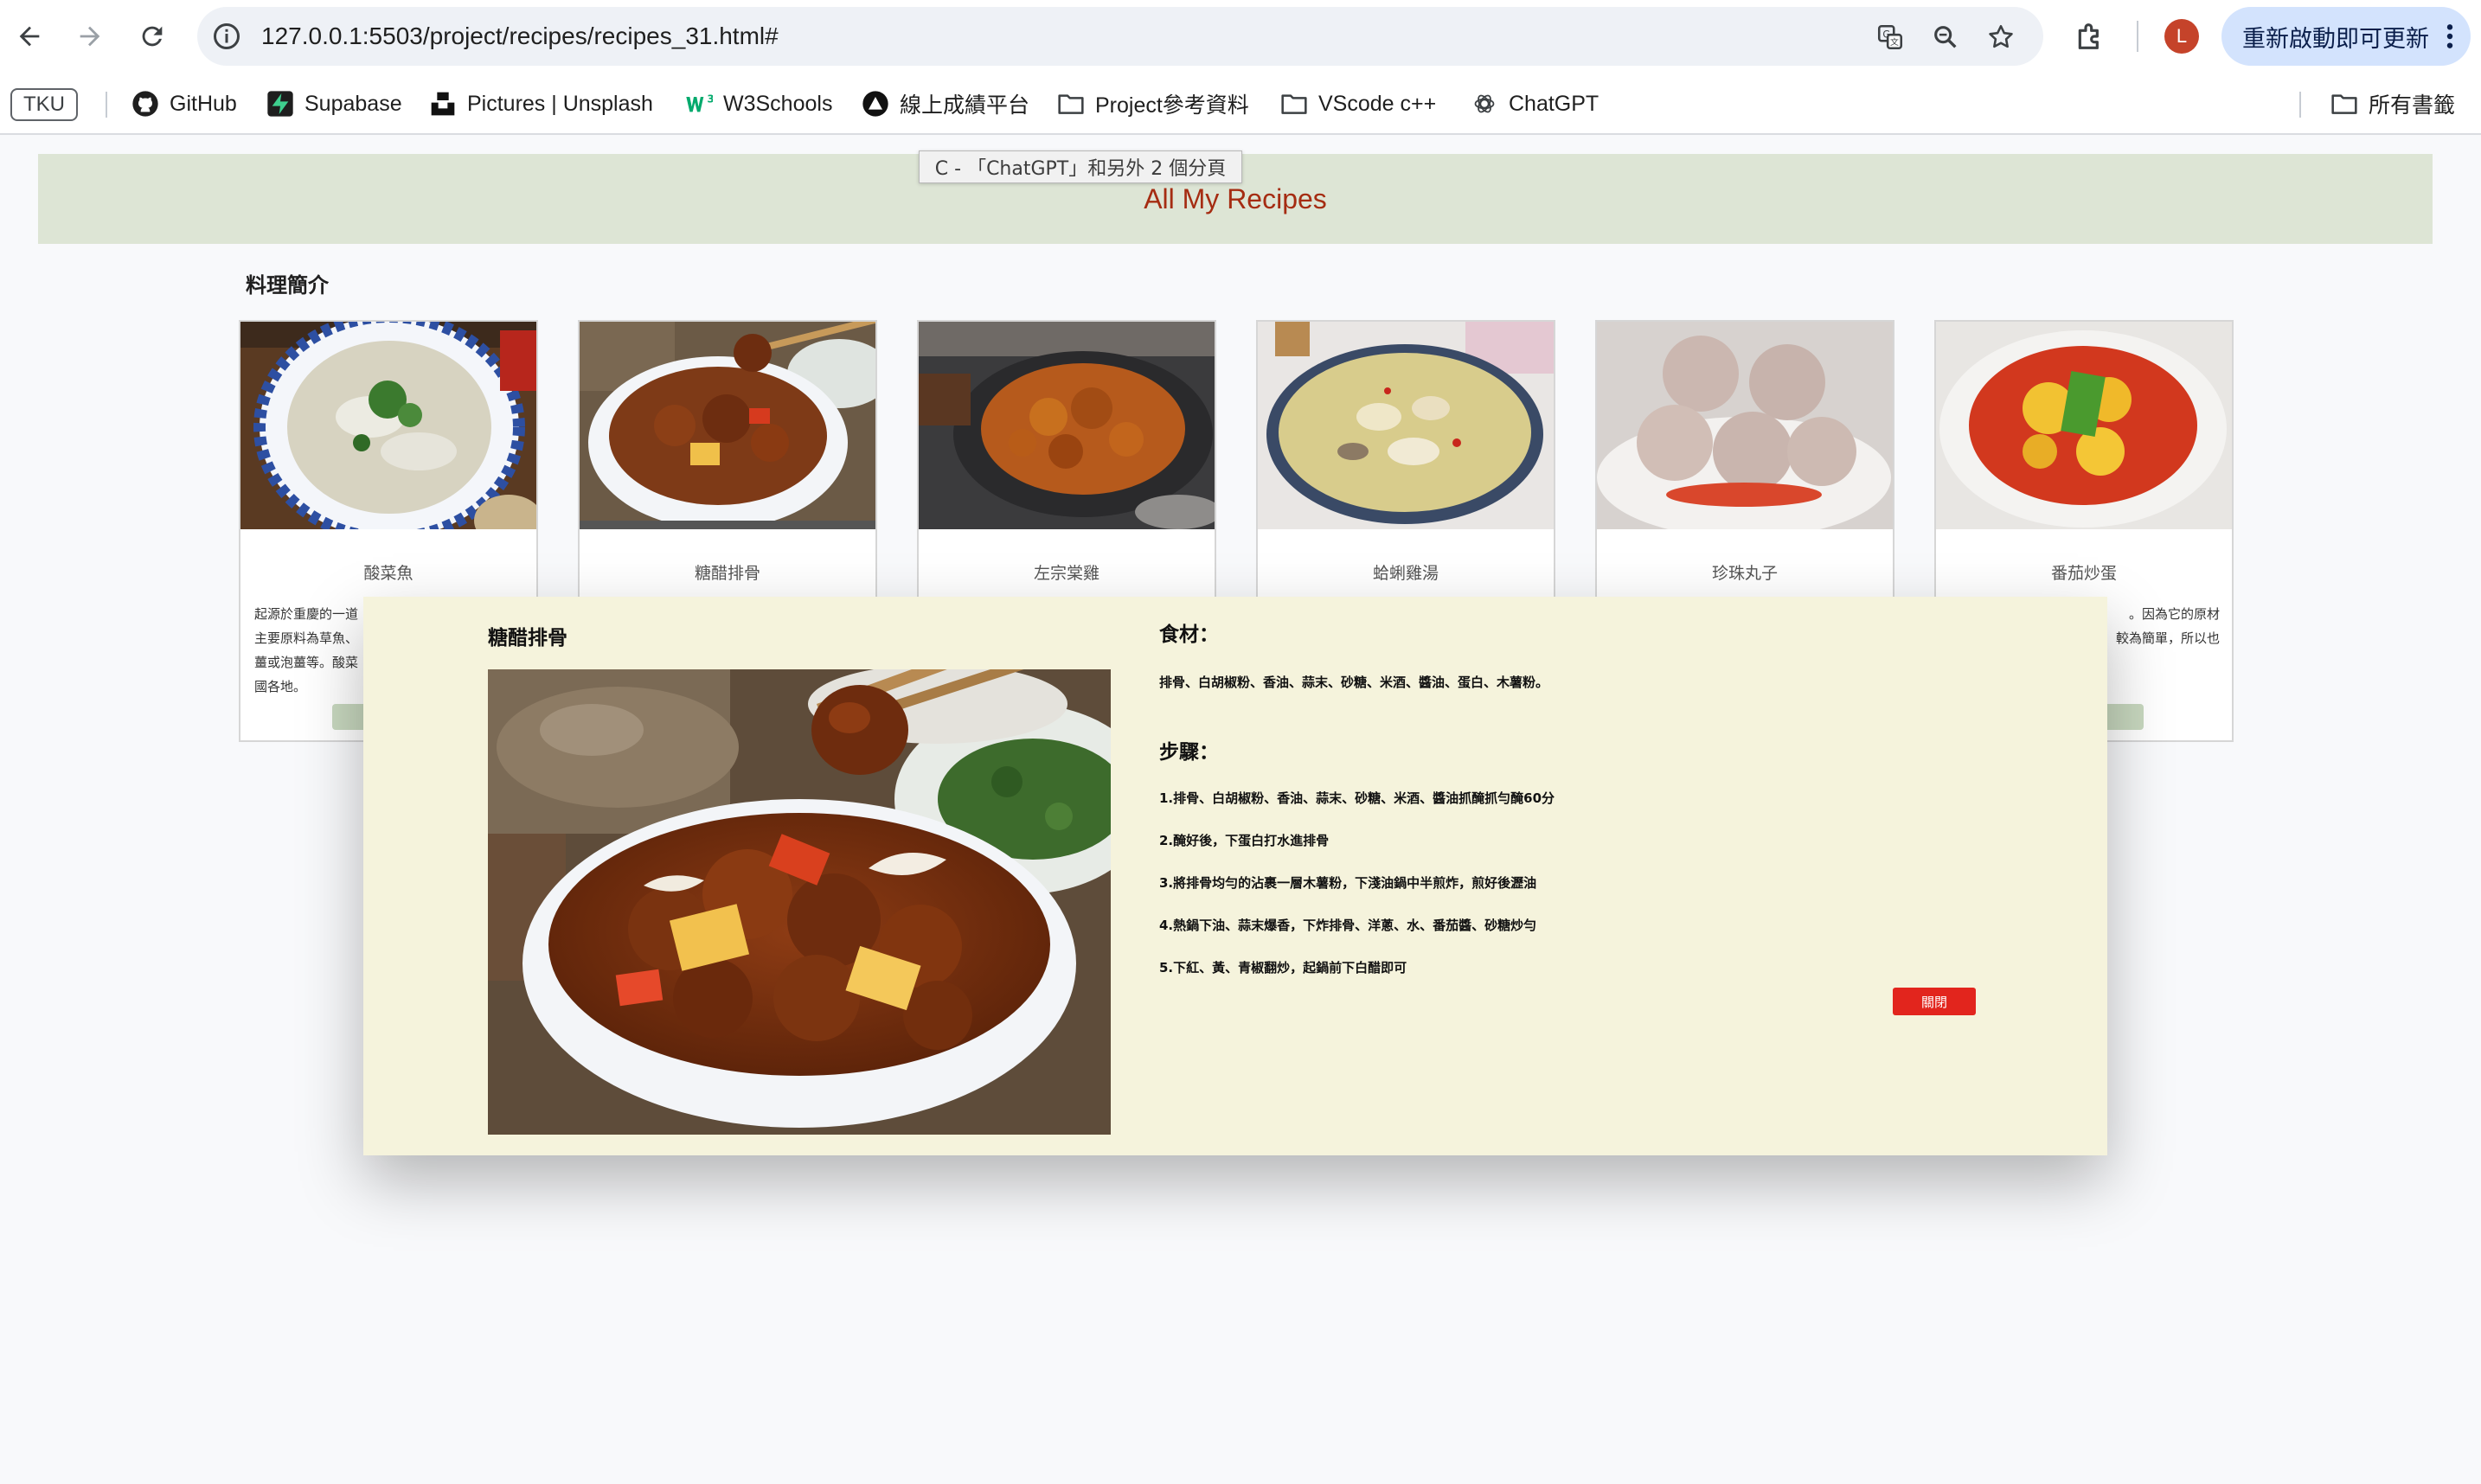  I want to click on zoom-icon, so click(1946, 37).